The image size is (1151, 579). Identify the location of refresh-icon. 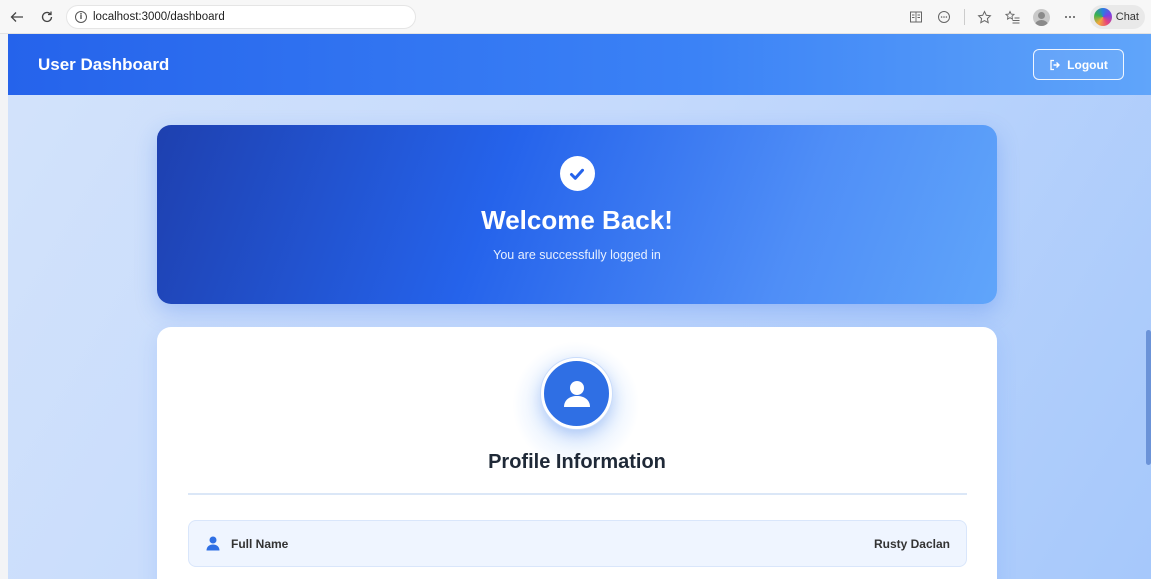
(47, 17).